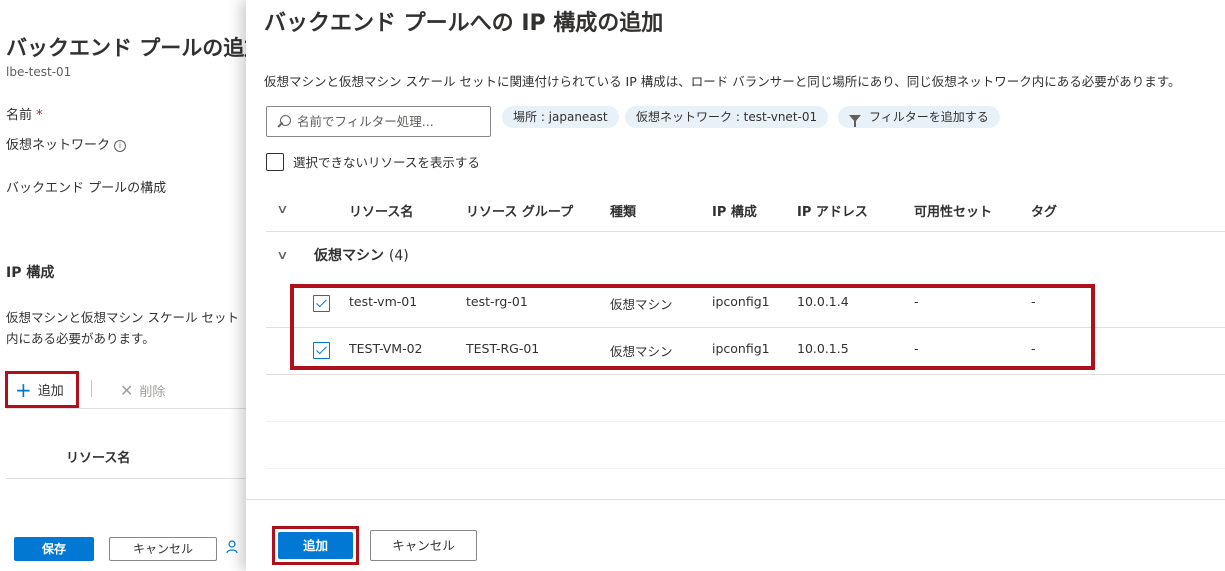 This screenshot has width=1225, height=571. I want to click on required-marker: *, so click(39, 115).